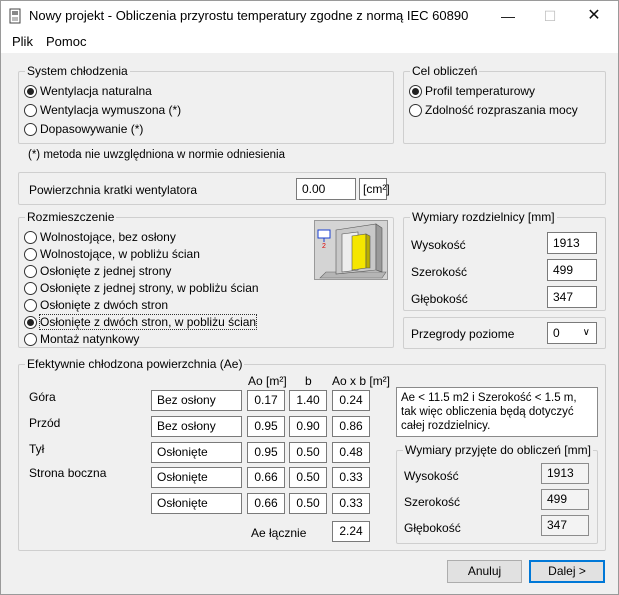 Image resolution: width=619 pixels, height=595 pixels. Describe the element at coordinates (92, 129) in the screenshot. I see `radio-label: Dopasowywanie (*)` at that location.